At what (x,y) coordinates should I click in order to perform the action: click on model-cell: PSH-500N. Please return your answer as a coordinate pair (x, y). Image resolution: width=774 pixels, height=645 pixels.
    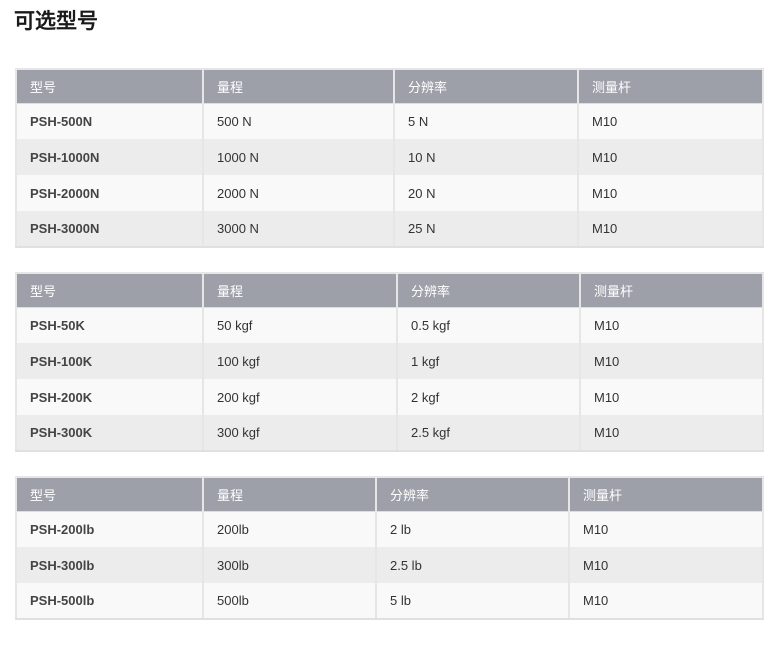
    Looking at the image, I should click on (109, 121).